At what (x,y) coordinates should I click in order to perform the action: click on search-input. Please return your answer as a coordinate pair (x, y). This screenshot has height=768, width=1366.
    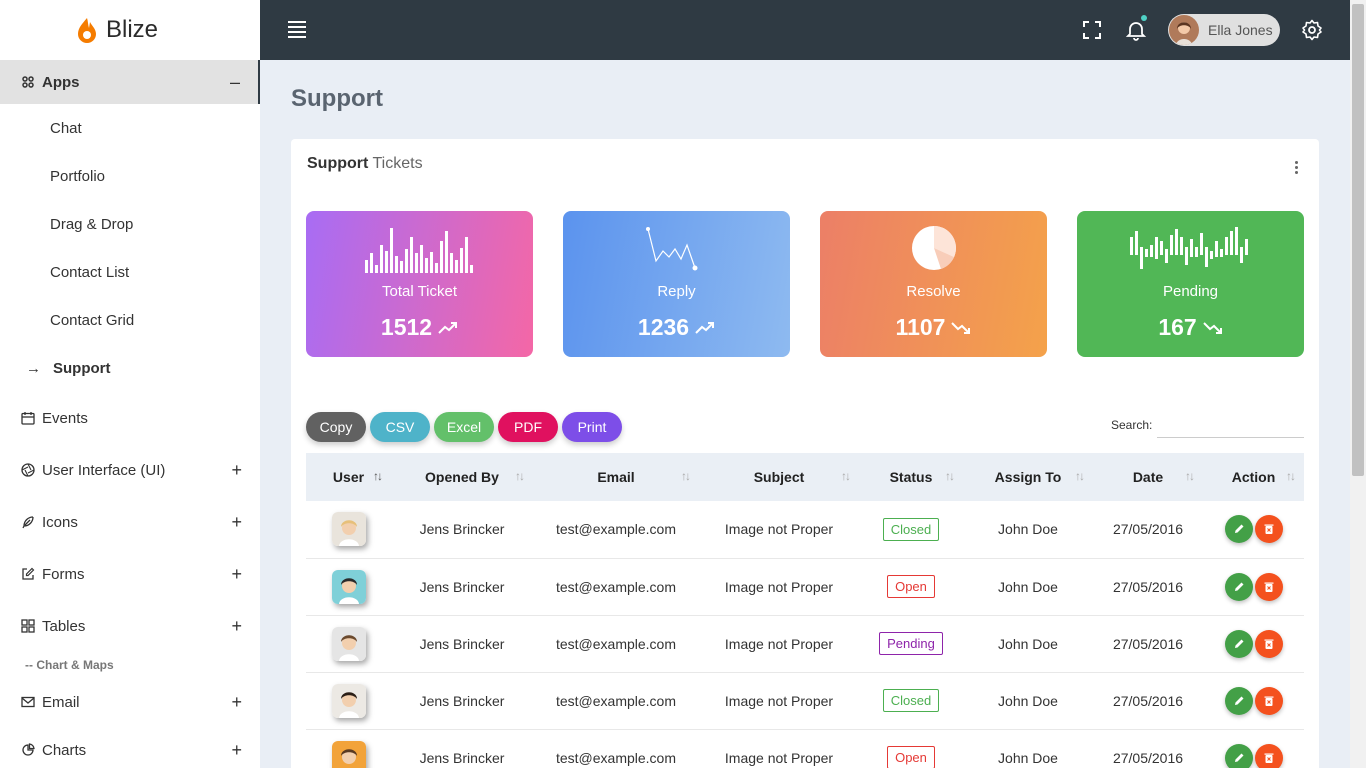
    Looking at the image, I should click on (1230, 425).